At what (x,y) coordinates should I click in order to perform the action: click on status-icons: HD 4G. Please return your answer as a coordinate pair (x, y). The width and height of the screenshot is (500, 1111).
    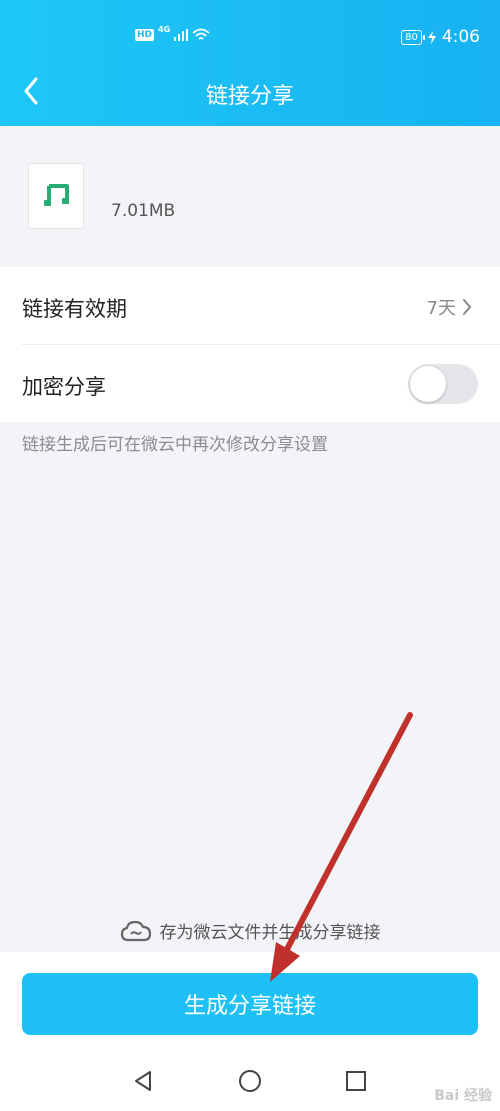
    Looking at the image, I should click on (172, 33).